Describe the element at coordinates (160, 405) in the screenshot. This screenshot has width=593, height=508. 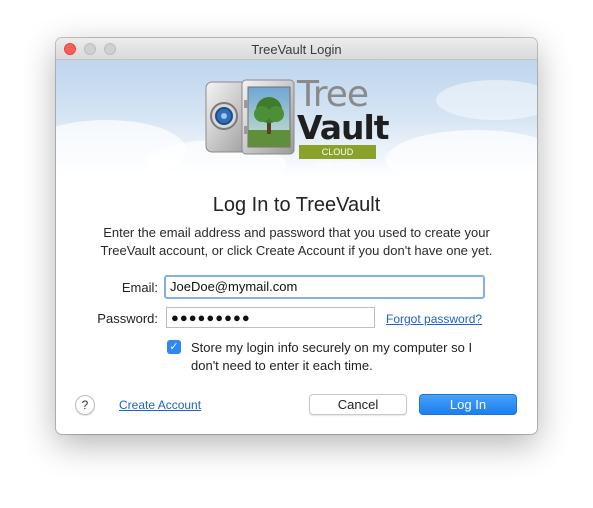
I see `create-account-link: Create Account` at that location.